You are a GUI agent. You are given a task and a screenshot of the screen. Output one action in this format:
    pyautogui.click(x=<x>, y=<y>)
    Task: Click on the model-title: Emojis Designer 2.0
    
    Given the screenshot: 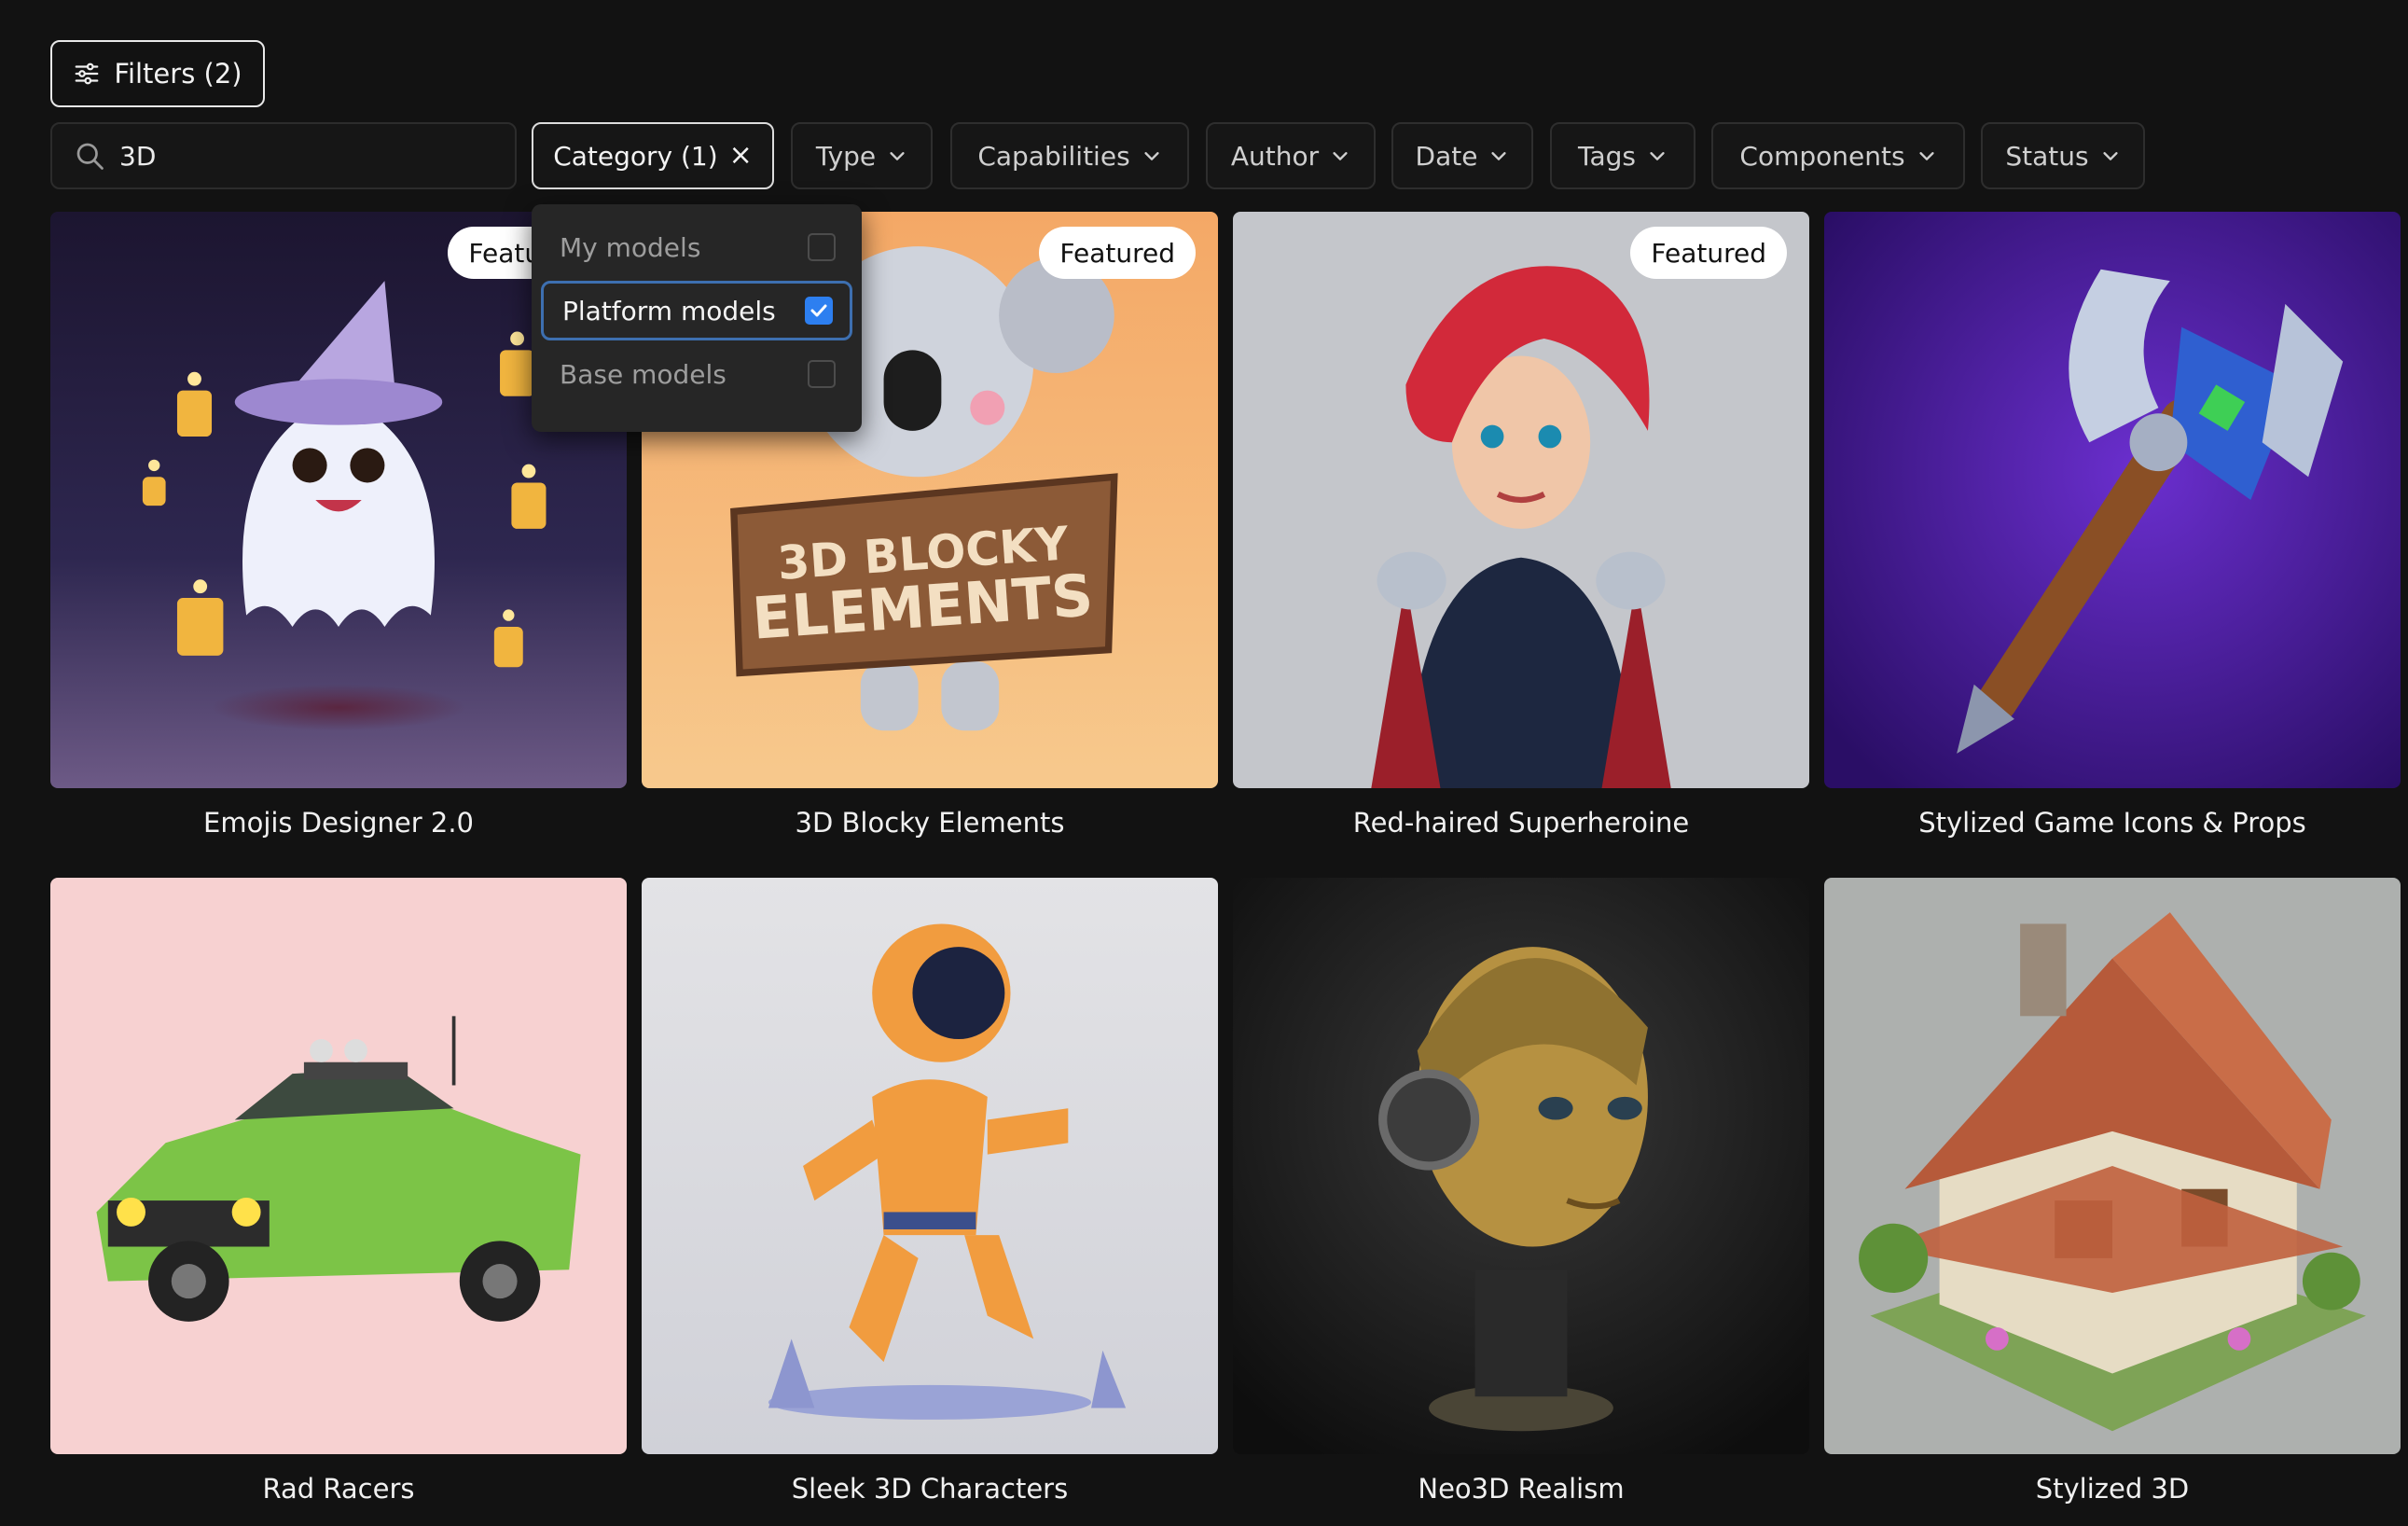 What is the action you would take?
    pyautogui.click(x=338, y=823)
    